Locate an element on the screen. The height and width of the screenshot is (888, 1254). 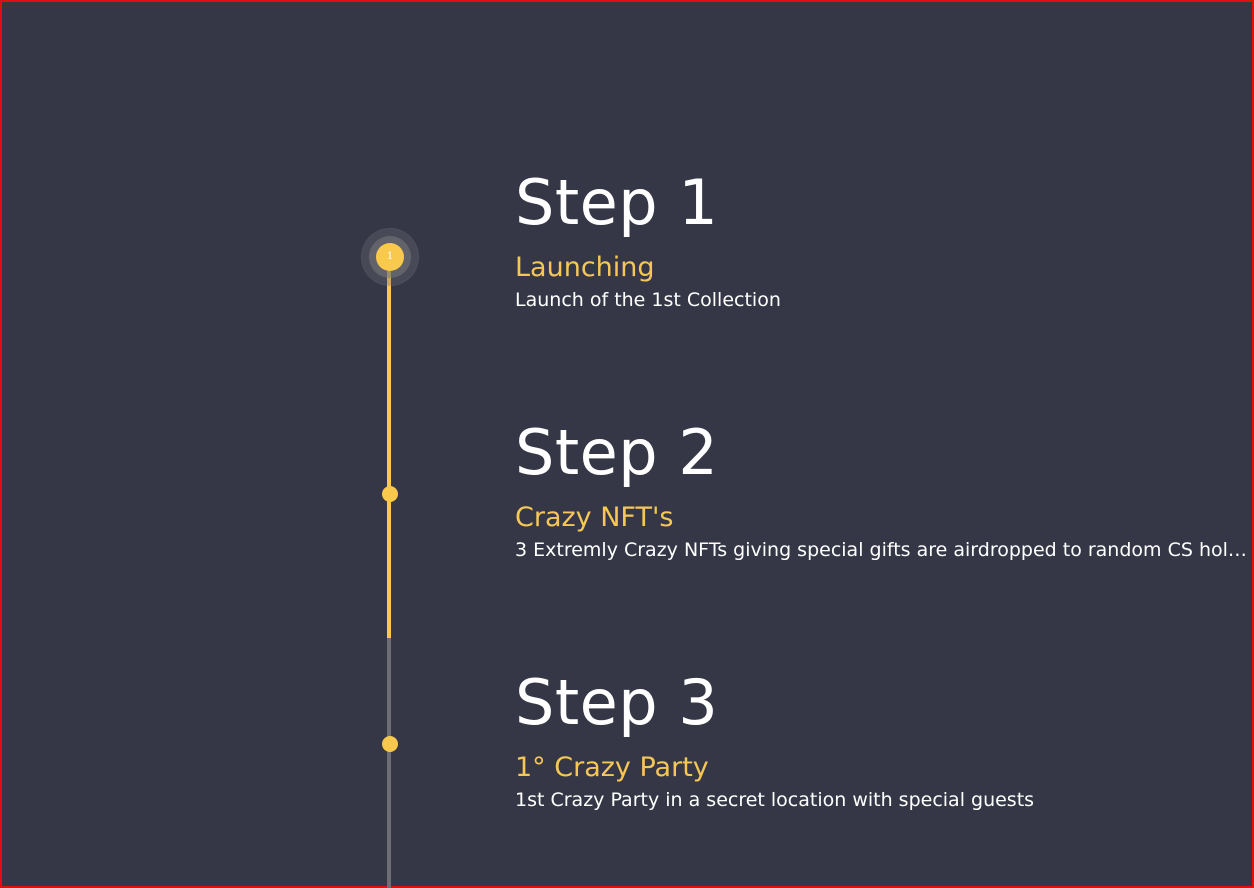
step-subtitle: Crazy NFT's is located at coordinates (594, 517).